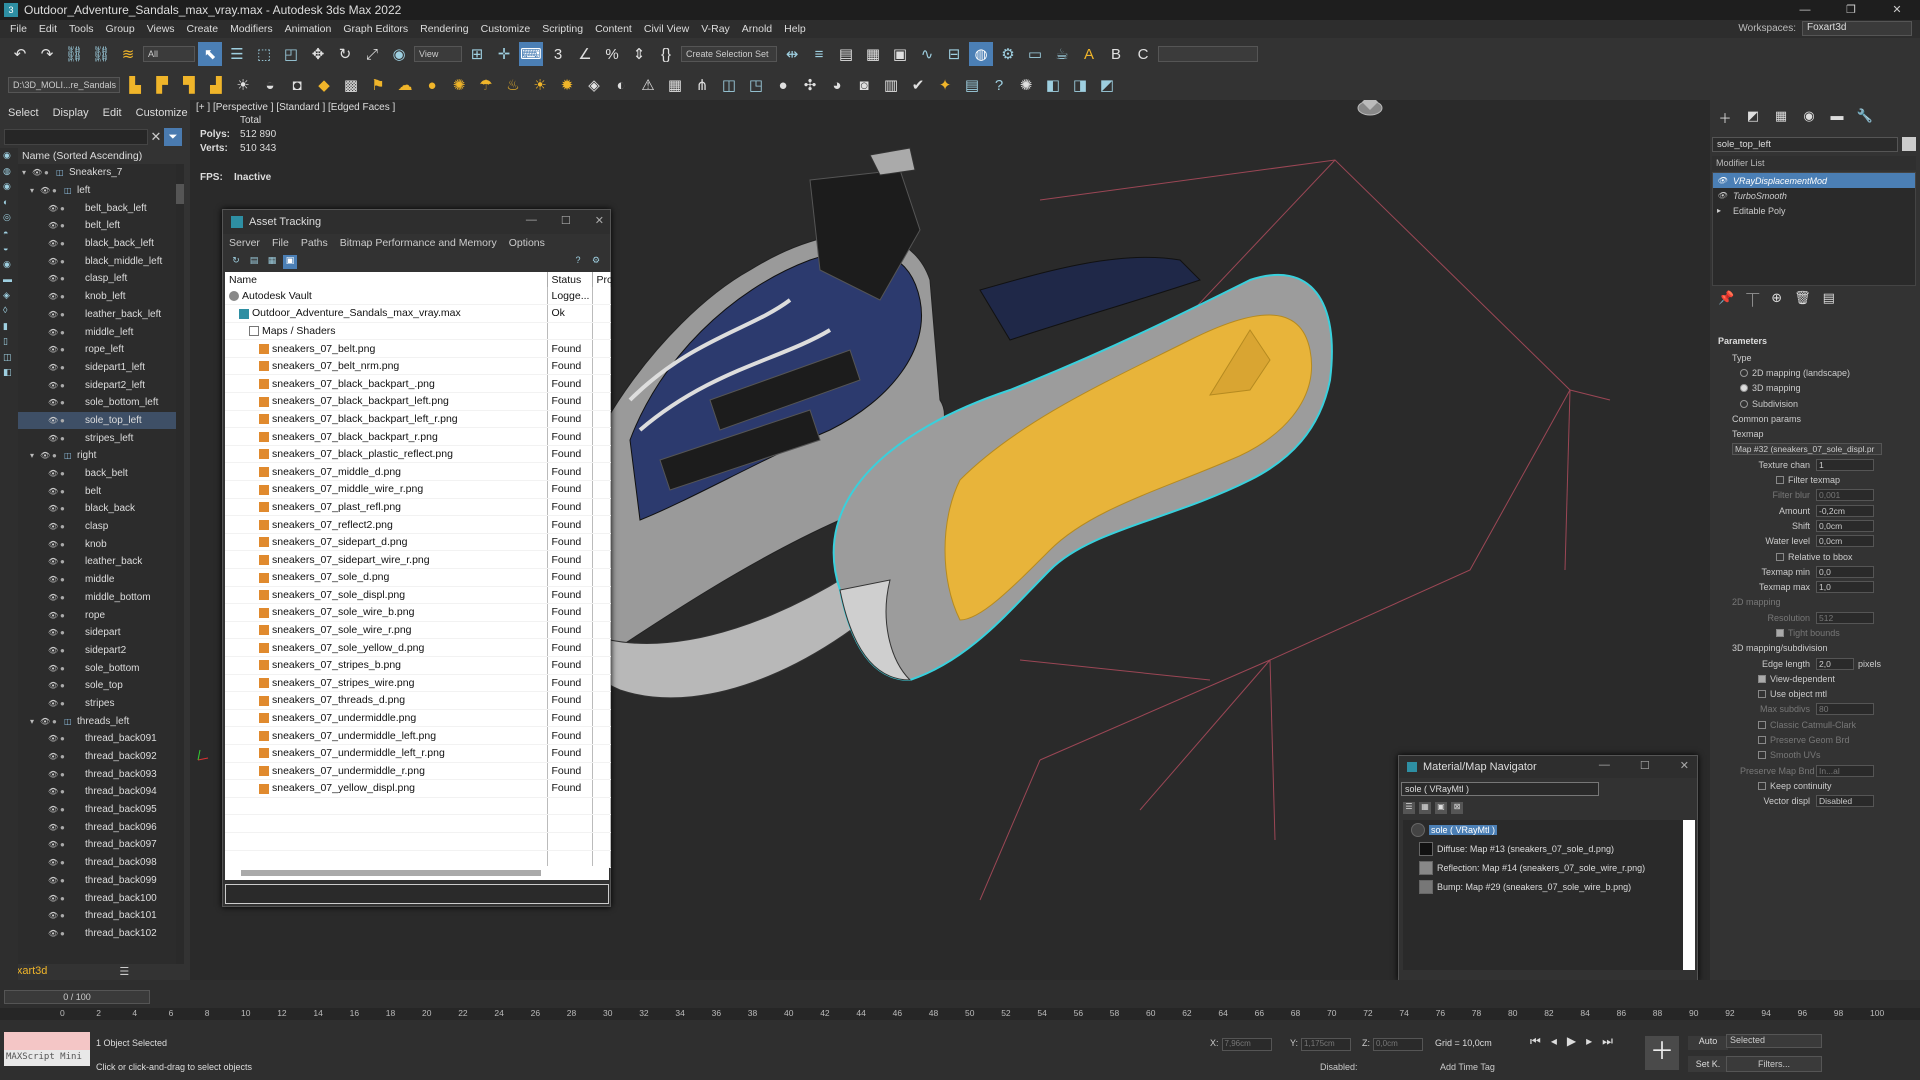  What do you see at coordinates (1425, 808) in the screenshot?
I see `matnav-small-icons-icon: ▦` at bounding box center [1425, 808].